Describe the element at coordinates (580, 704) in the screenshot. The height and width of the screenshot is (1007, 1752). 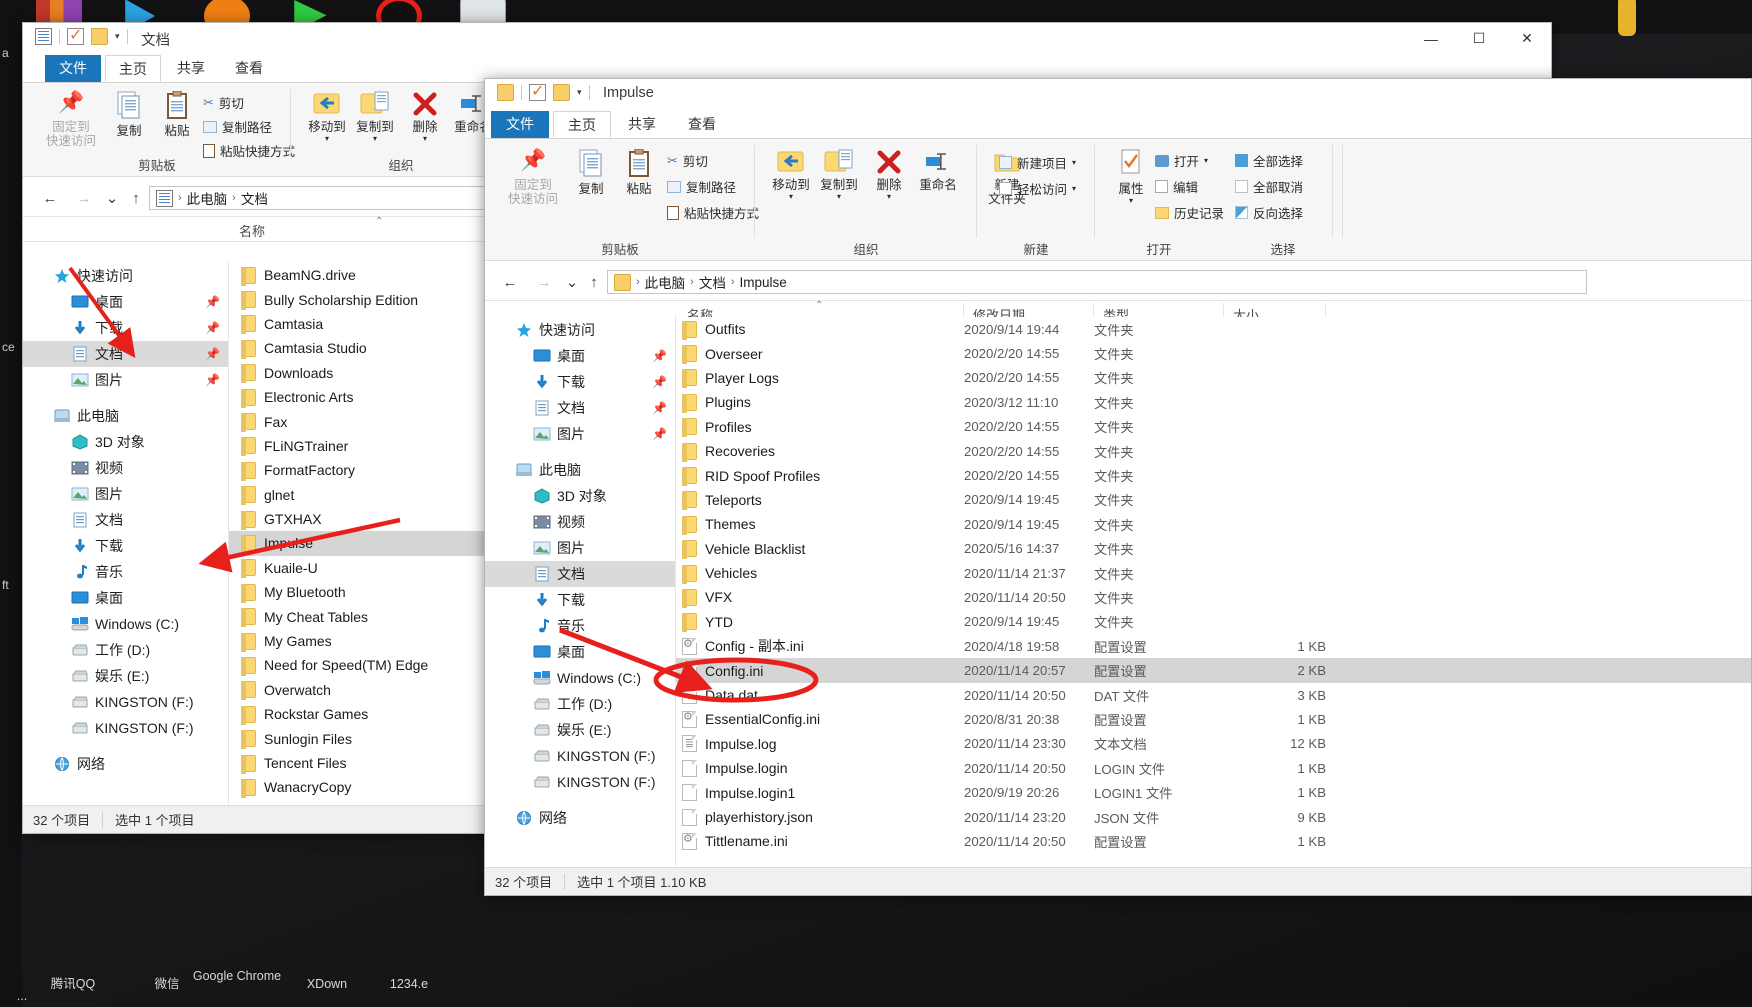
I see `nav-item--d-: 工作 (D:)` at that location.